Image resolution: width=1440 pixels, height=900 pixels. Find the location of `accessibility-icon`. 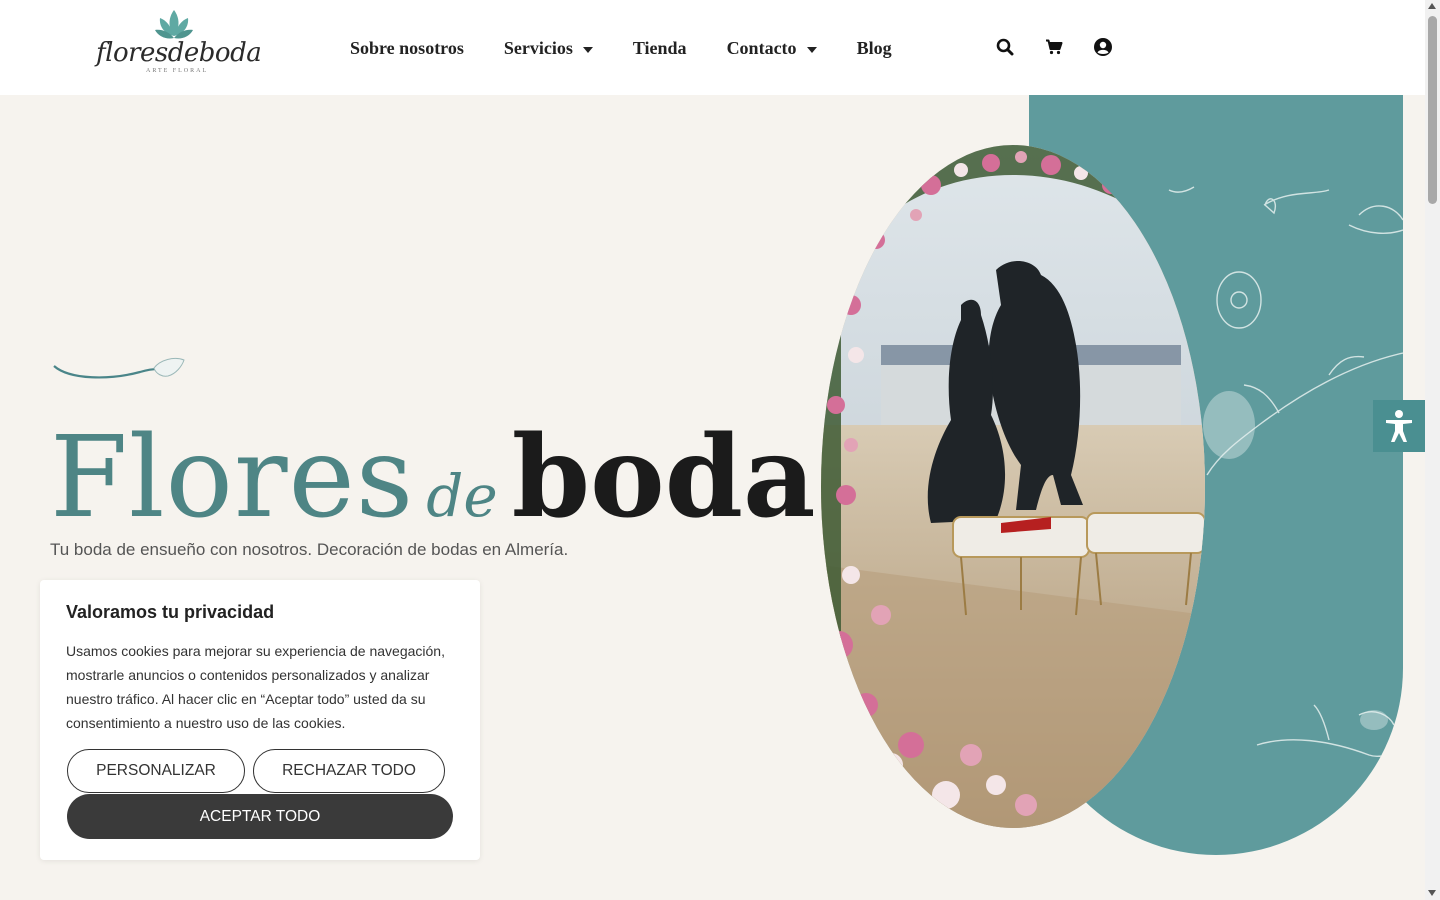

accessibility-icon is located at coordinates (1399, 426).